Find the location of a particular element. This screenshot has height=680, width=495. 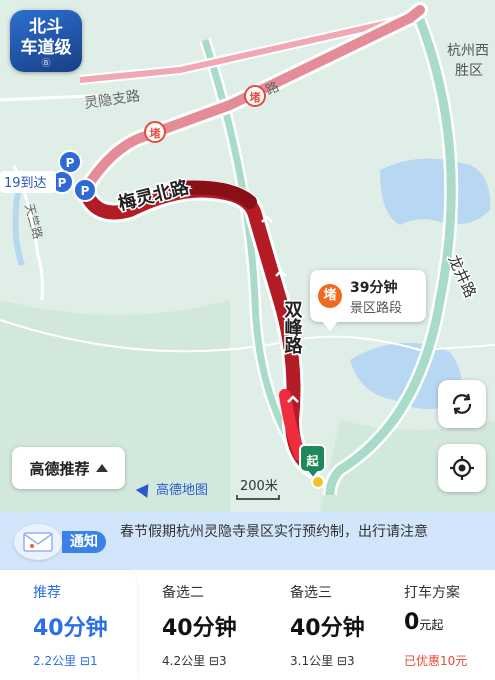

route-label: 打车方案 is located at coordinates (432, 593).